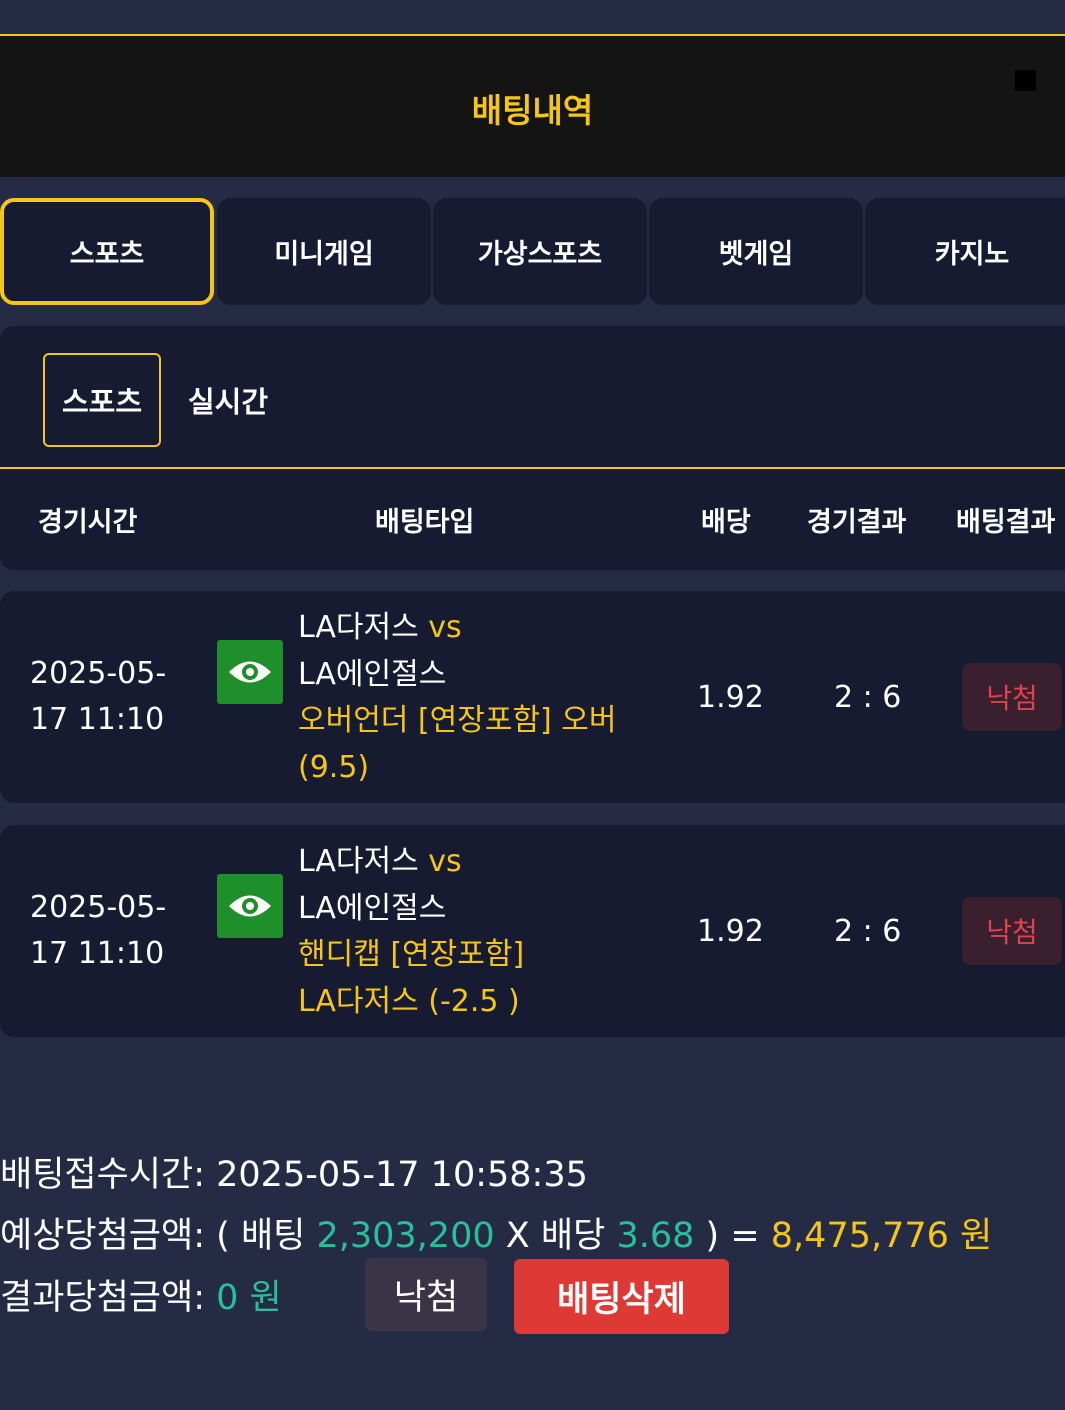 The image size is (1065, 1410). What do you see at coordinates (223, 1236) in the screenshot?
I see `open-paren: (` at bounding box center [223, 1236].